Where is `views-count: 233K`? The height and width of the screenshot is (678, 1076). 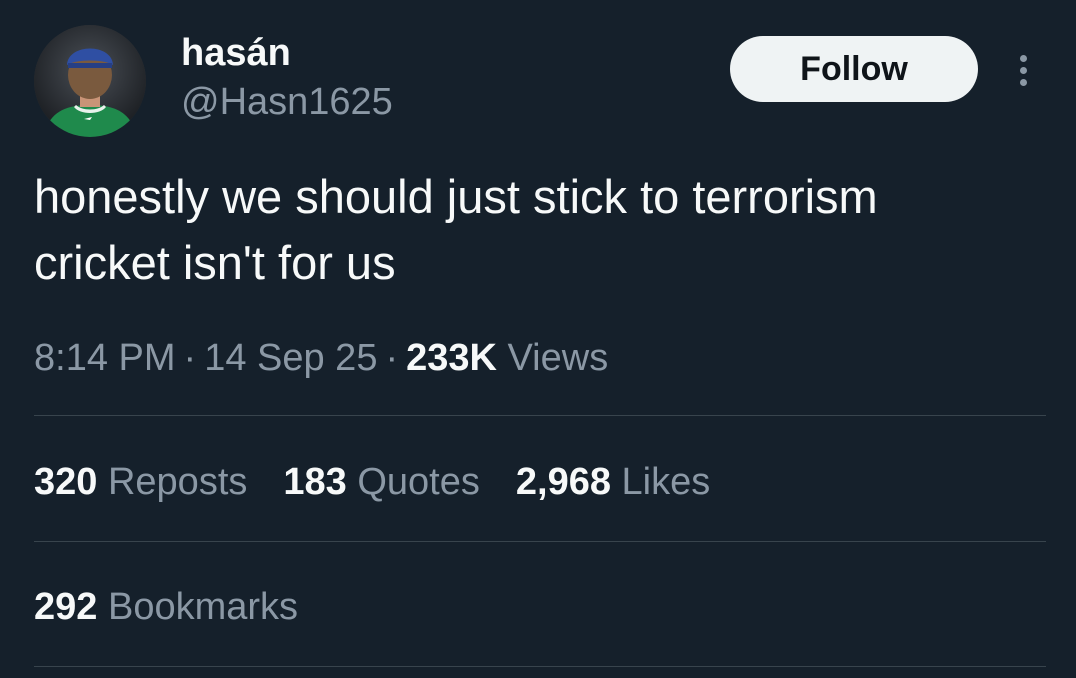 views-count: 233K is located at coordinates (451, 358).